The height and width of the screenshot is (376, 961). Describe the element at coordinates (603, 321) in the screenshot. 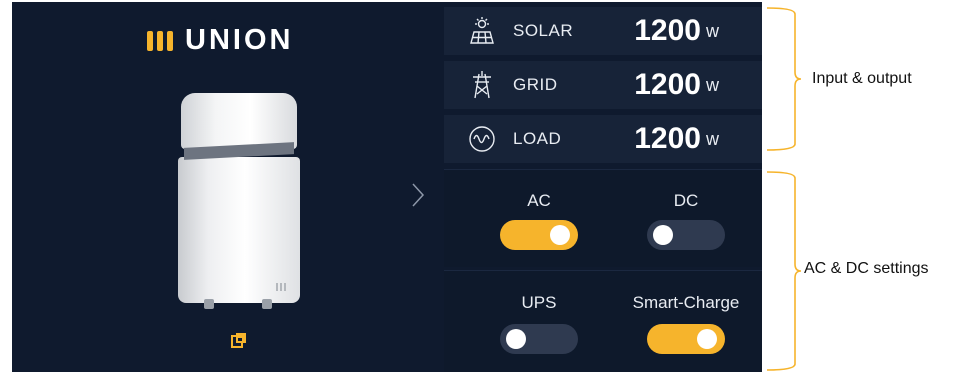

I see `ups-smart-charge-panel: UPS Smart-Charge` at that location.